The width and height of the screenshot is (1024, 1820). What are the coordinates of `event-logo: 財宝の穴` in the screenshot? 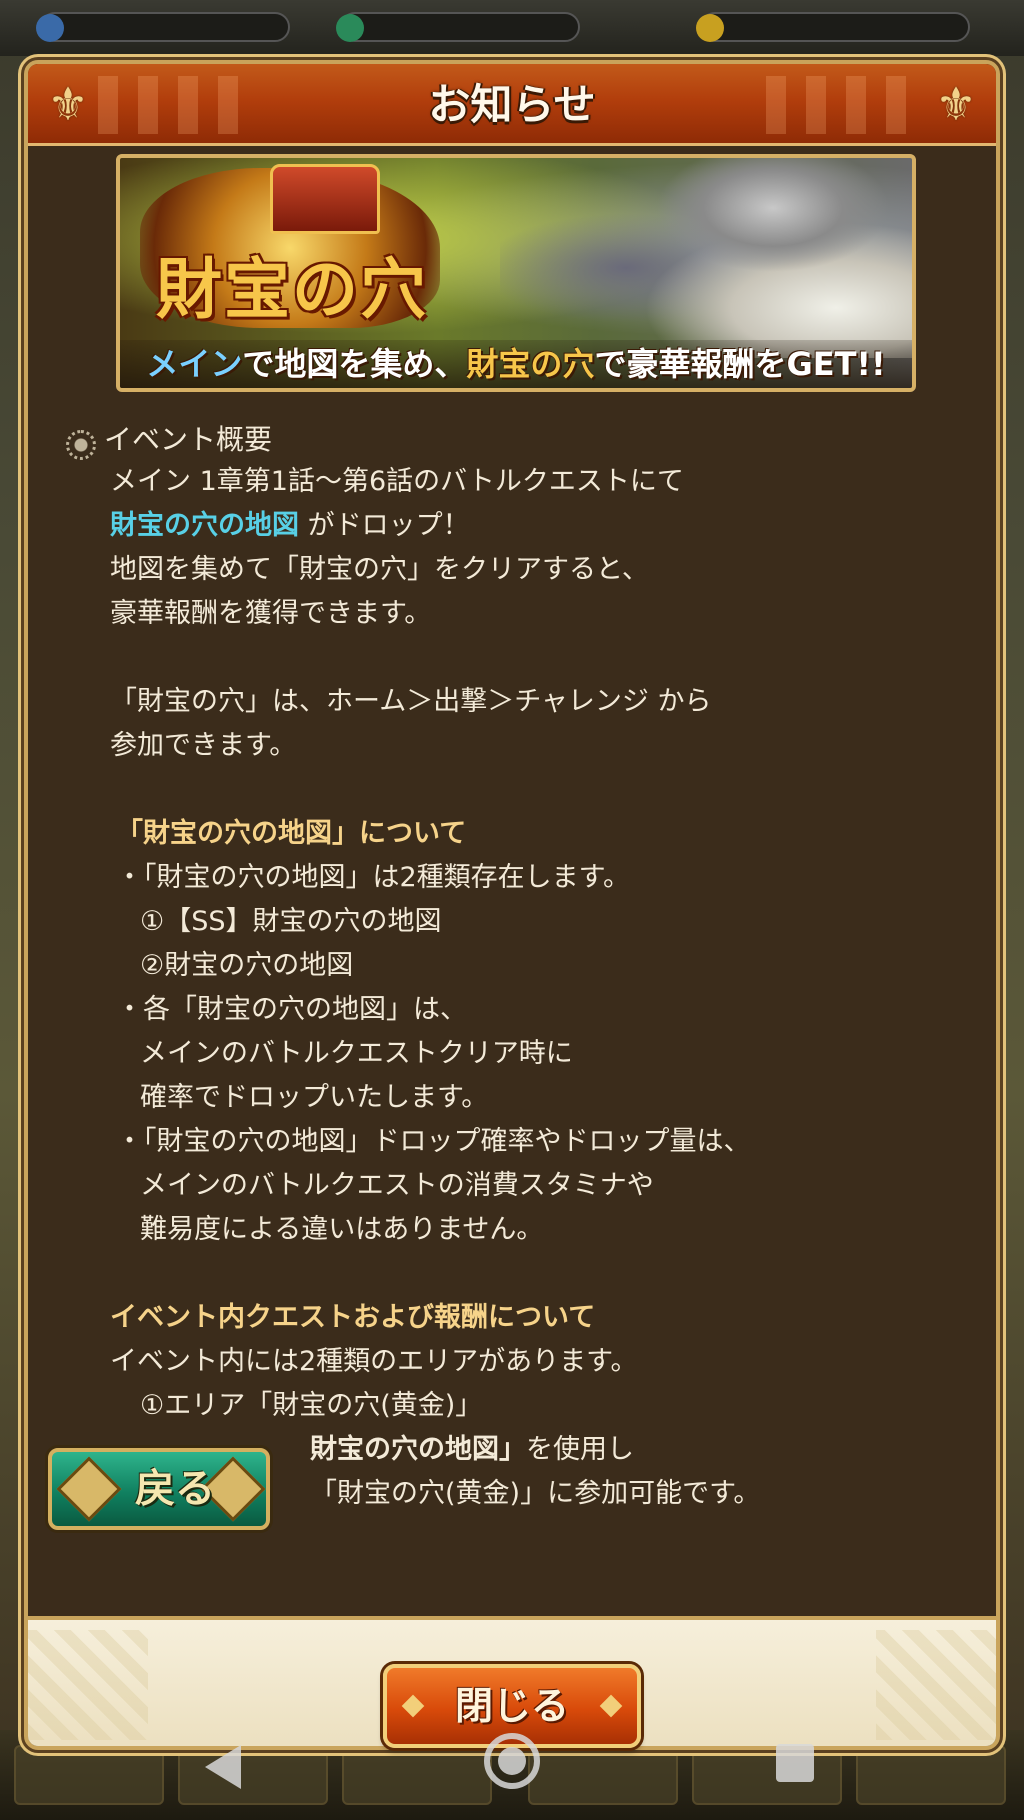 It's located at (292, 289).